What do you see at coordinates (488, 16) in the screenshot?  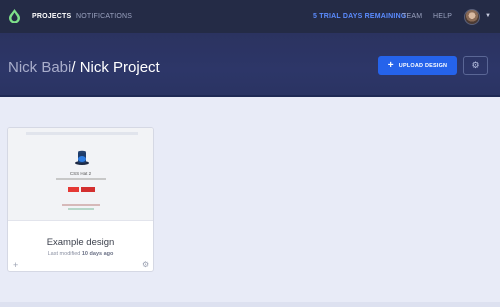 I see `chevron-down-icon: ▼` at bounding box center [488, 16].